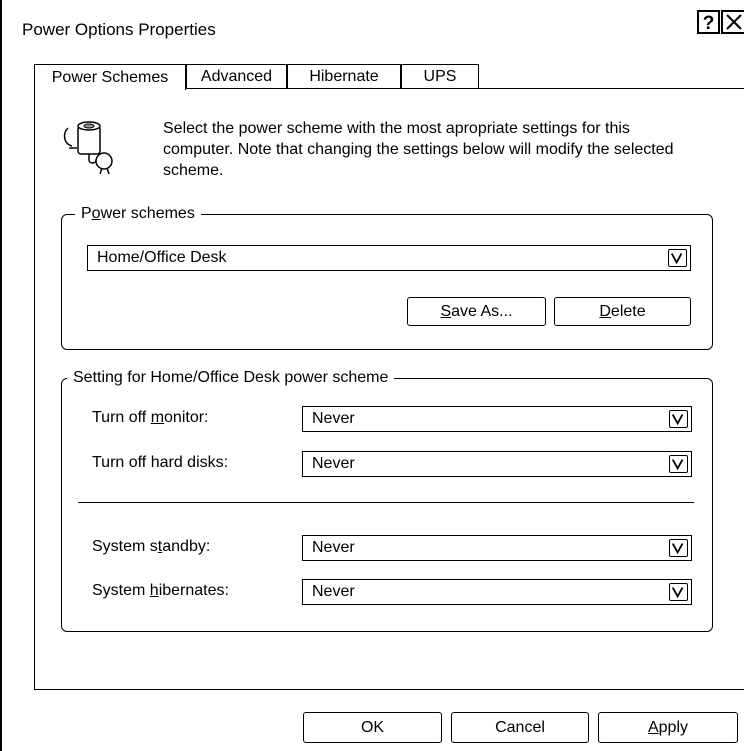 This screenshot has width=744, height=751. Describe the element at coordinates (386, 502) in the screenshot. I see `divider` at that location.